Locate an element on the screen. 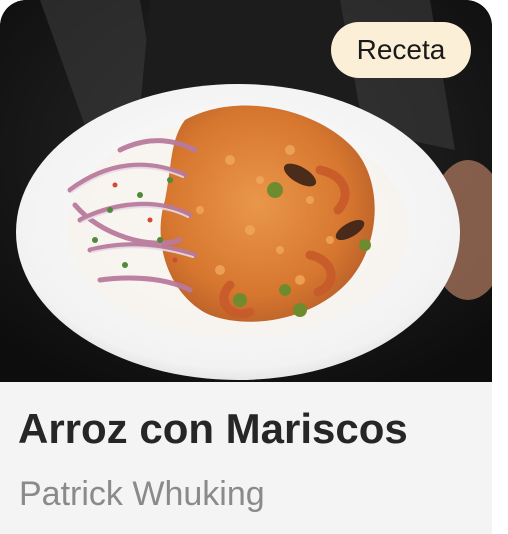  recipe-title: Arroz con Mariscos is located at coordinates (213, 429).